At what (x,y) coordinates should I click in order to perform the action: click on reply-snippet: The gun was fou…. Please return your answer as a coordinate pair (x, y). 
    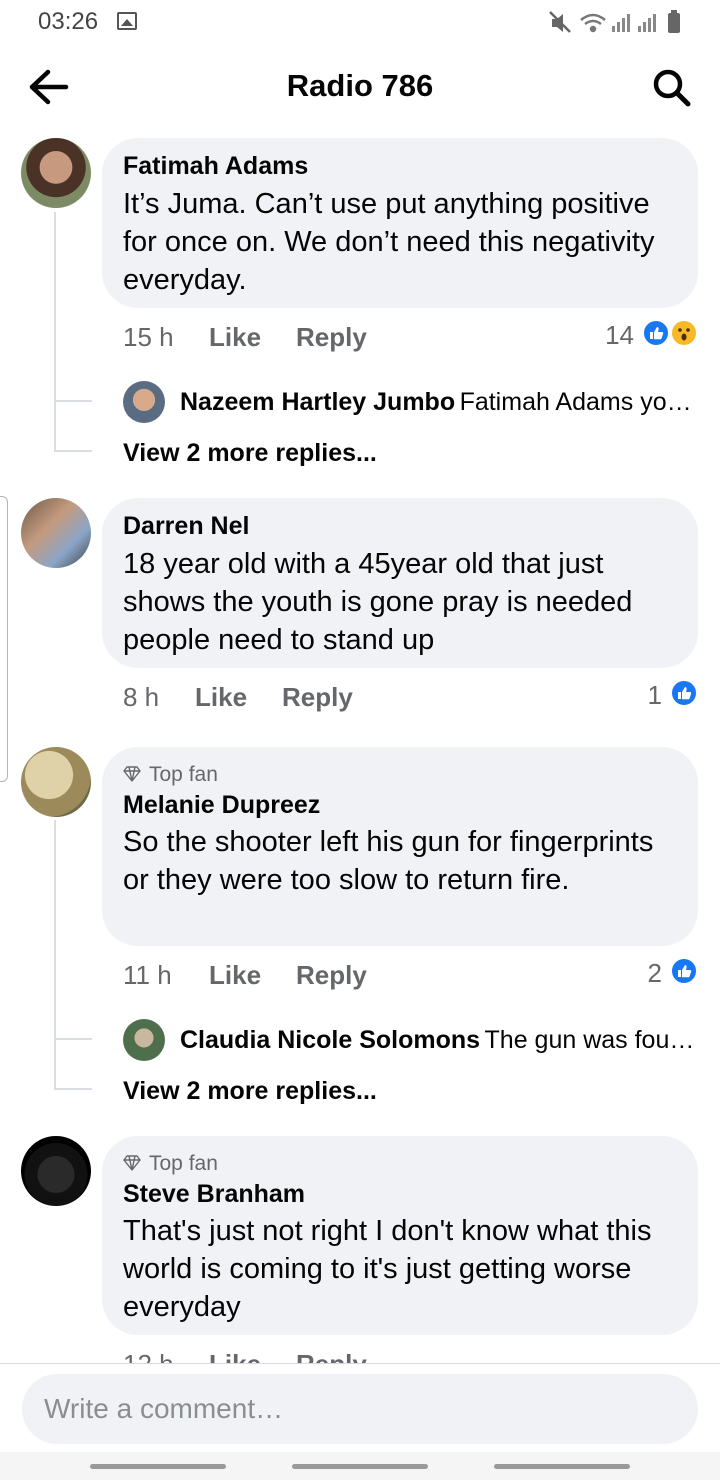
    Looking at the image, I should click on (589, 1040).